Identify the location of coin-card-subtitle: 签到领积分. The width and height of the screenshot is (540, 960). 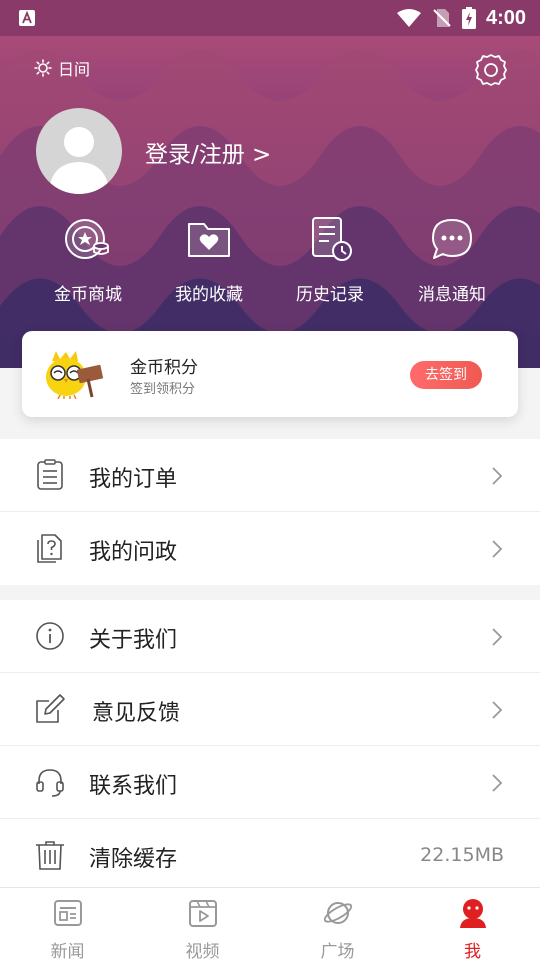
(163, 389).